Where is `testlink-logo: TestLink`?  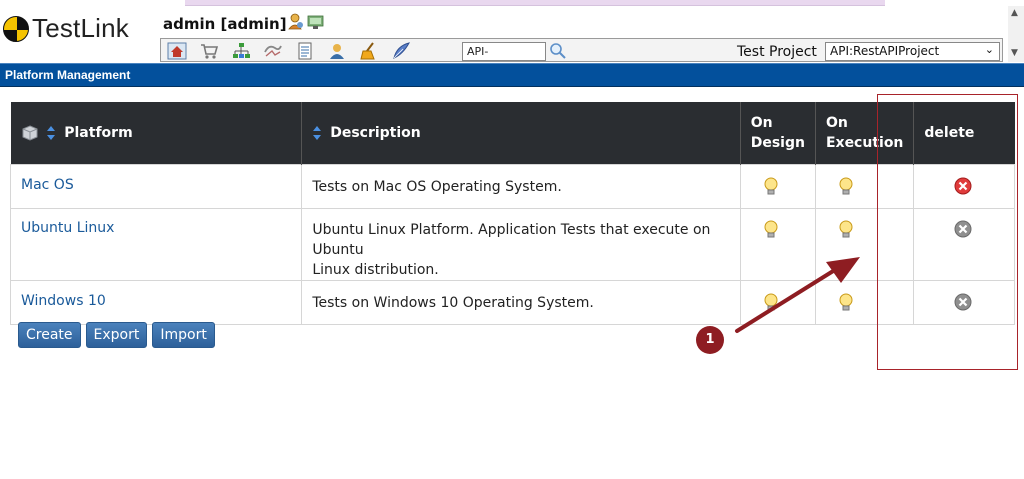 testlink-logo: TestLink is located at coordinates (66, 28).